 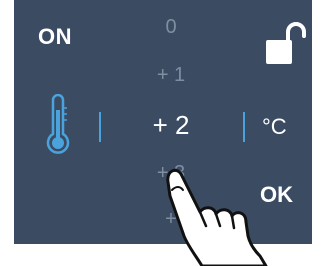 What do you see at coordinates (244, 127) in the screenshot?
I see `right-divider` at bounding box center [244, 127].